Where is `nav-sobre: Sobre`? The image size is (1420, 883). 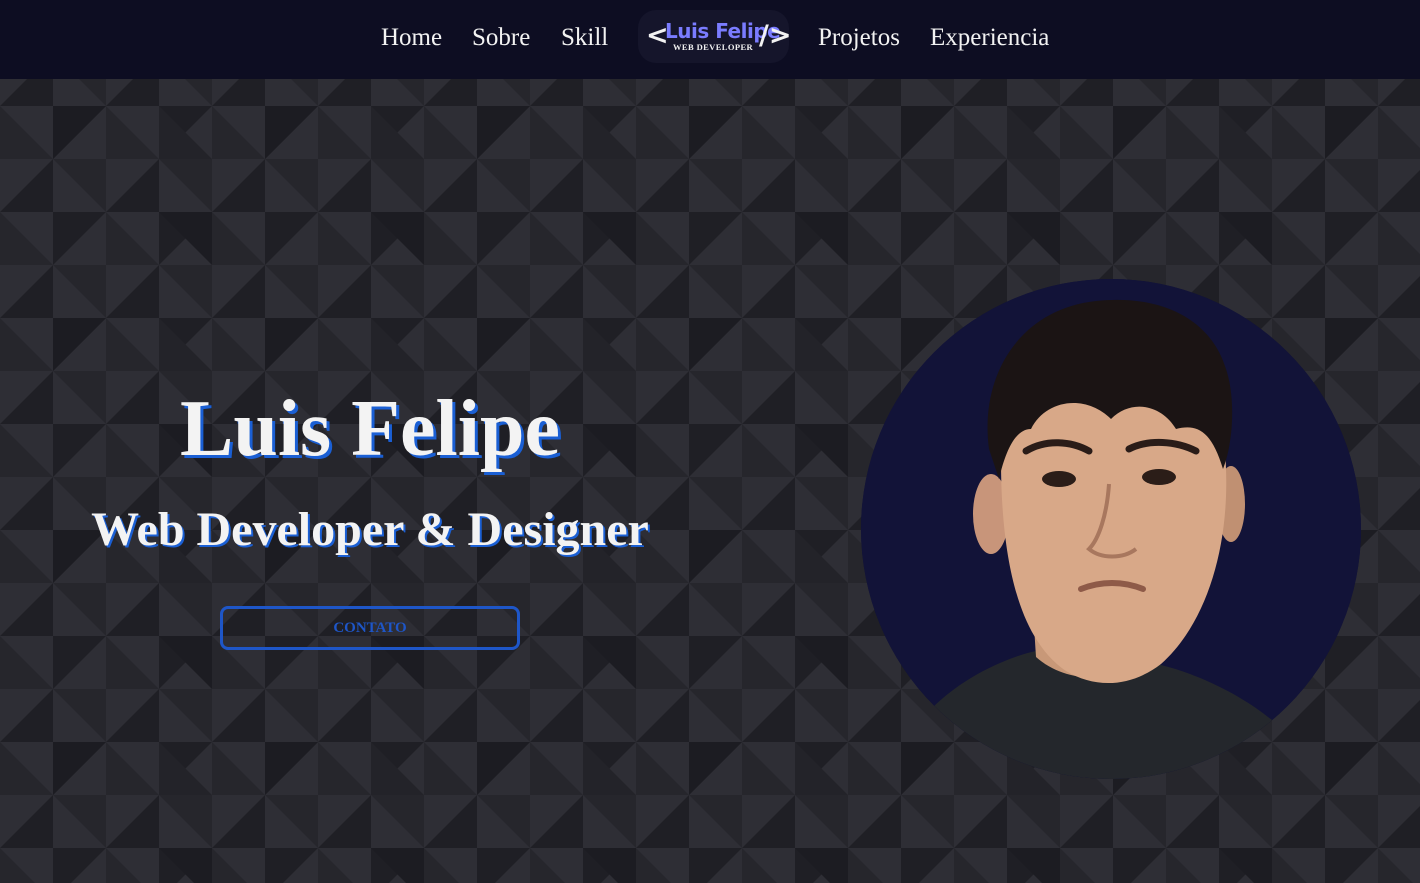
nav-sobre: Sobre is located at coordinates (501, 38).